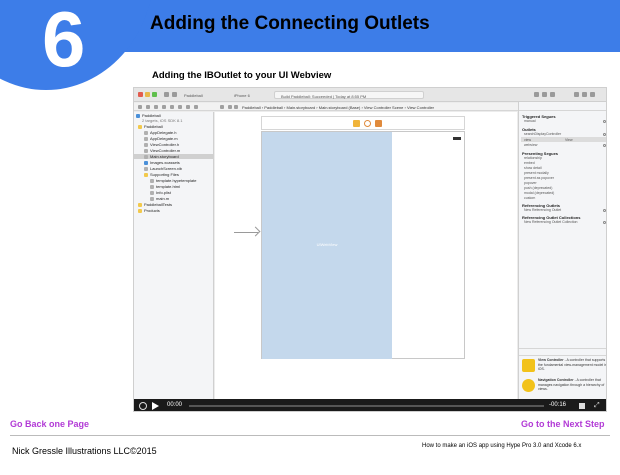  What do you see at coordinates (576, 94) in the screenshot?
I see `toggle-navigator-icon` at bounding box center [576, 94].